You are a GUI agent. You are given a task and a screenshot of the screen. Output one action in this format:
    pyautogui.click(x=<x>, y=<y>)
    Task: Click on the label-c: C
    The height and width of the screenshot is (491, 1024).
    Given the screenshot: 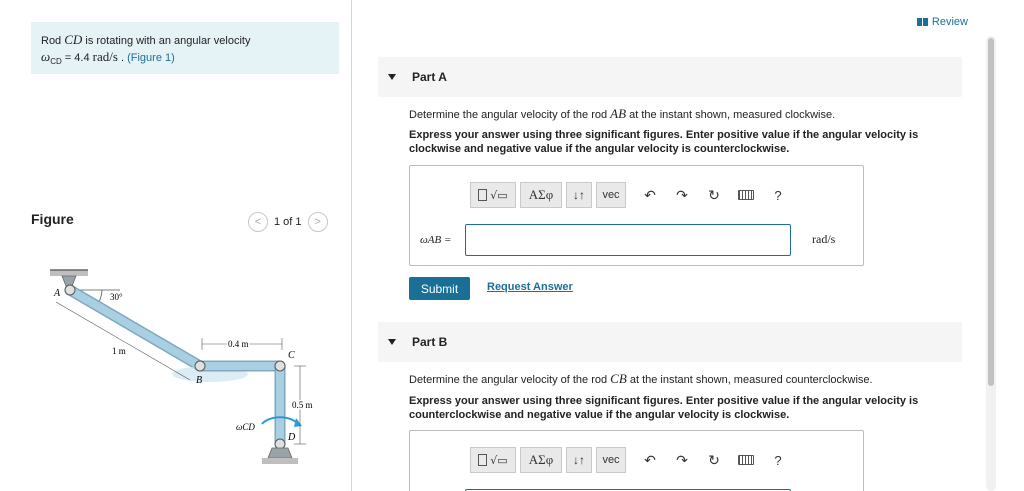 What is the action you would take?
    pyautogui.click(x=291, y=355)
    